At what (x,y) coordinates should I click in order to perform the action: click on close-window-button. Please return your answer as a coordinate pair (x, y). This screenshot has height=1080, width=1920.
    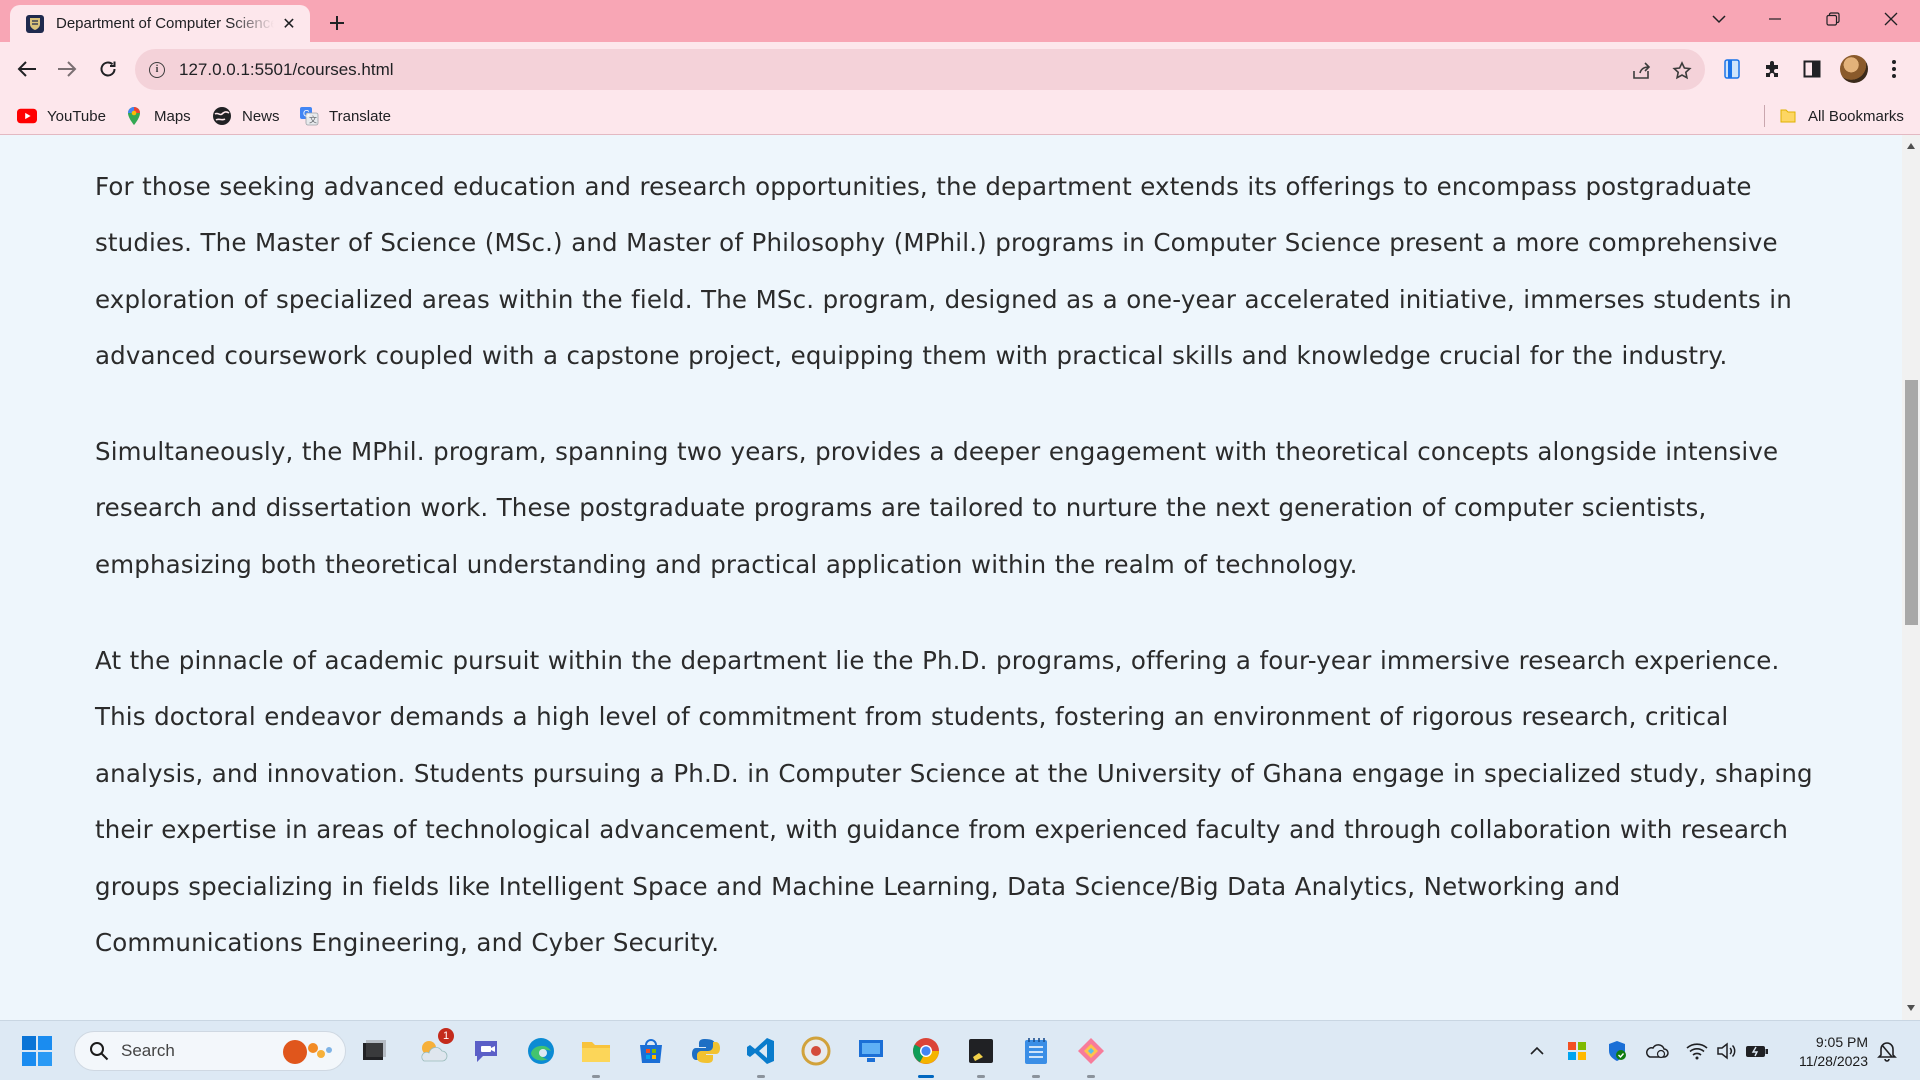
    Looking at the image, I should click on (1891, 19).